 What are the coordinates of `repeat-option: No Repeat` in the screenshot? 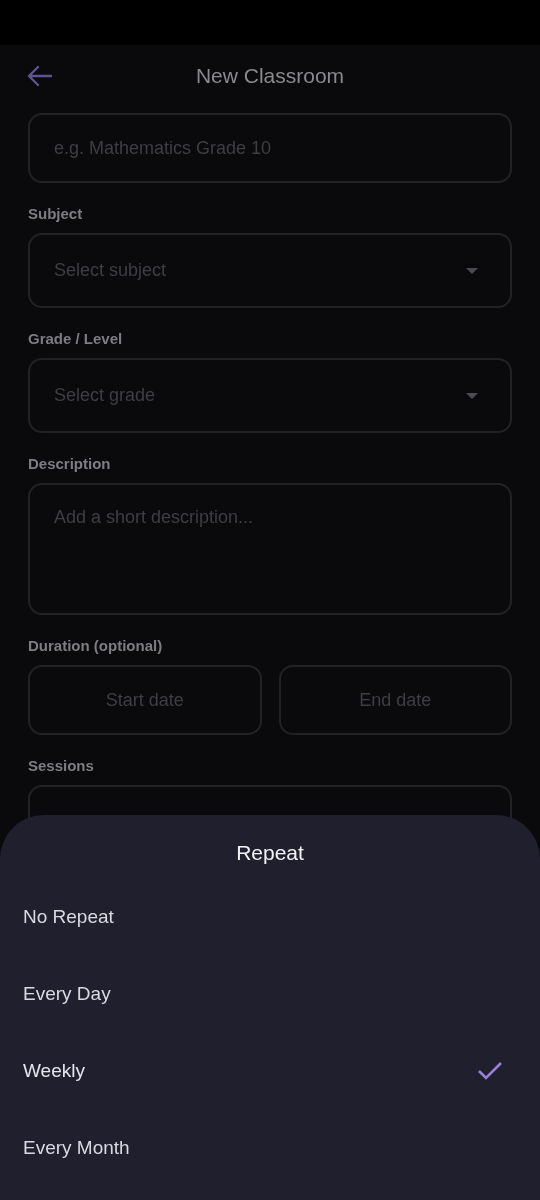 It's located at (270, 916).